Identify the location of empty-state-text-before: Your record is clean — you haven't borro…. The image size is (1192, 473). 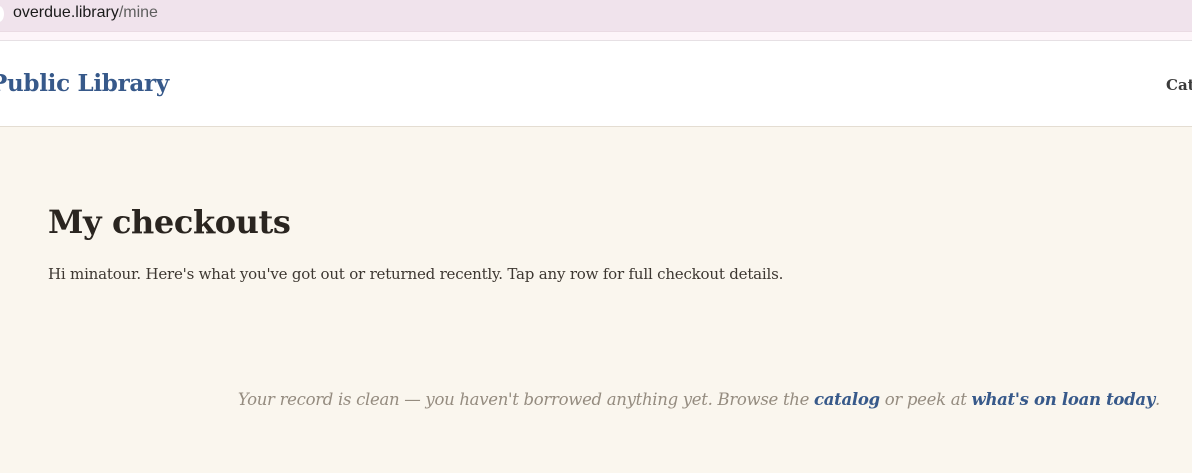
(526, 399).